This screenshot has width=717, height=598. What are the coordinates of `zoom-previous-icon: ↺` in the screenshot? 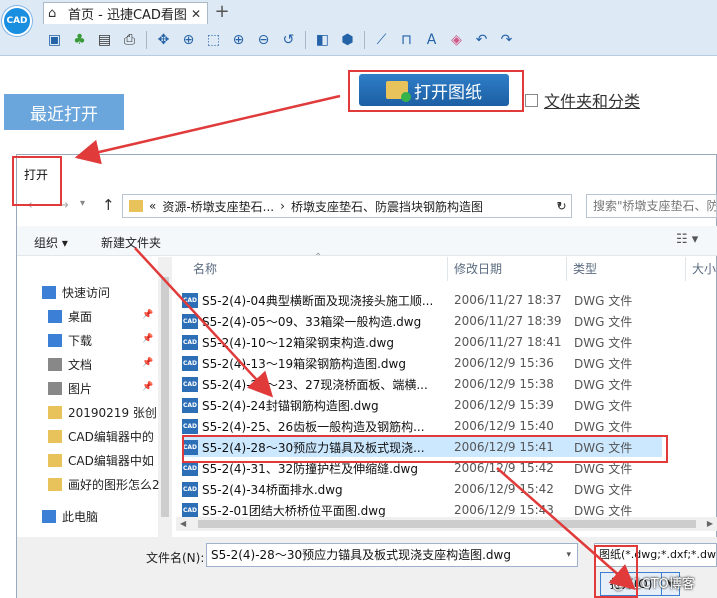 It's located at (288, 40).